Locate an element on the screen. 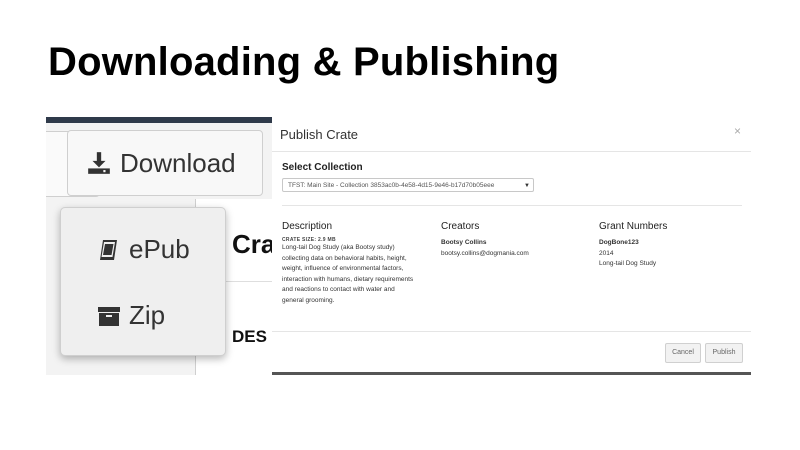 Image resolution: width=800 pixels, height=450 pixels. download-button: Download is located at coordinates (165, 163).